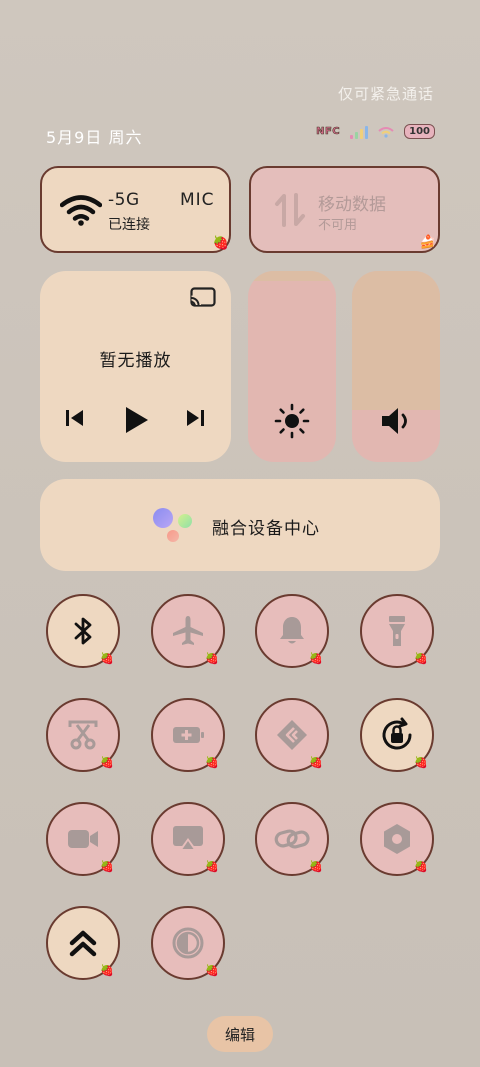 The height and width of the screenshot is (1067, 480). I want to click on mobile-data-card: 移动数据 不可用 🍰, so click(344, 209).